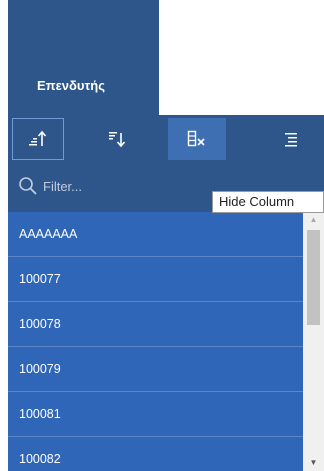  I want to click on sort-descending-icon, so click(117, 140).